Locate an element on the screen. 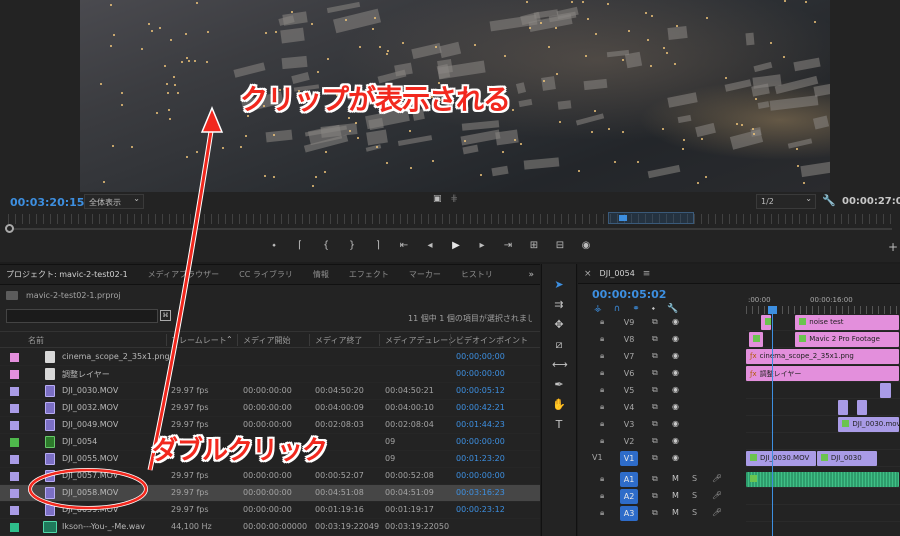 The image size is (900, 536). track-lane: ƒx 調整レイヤー is located at coordinates (823, 373).